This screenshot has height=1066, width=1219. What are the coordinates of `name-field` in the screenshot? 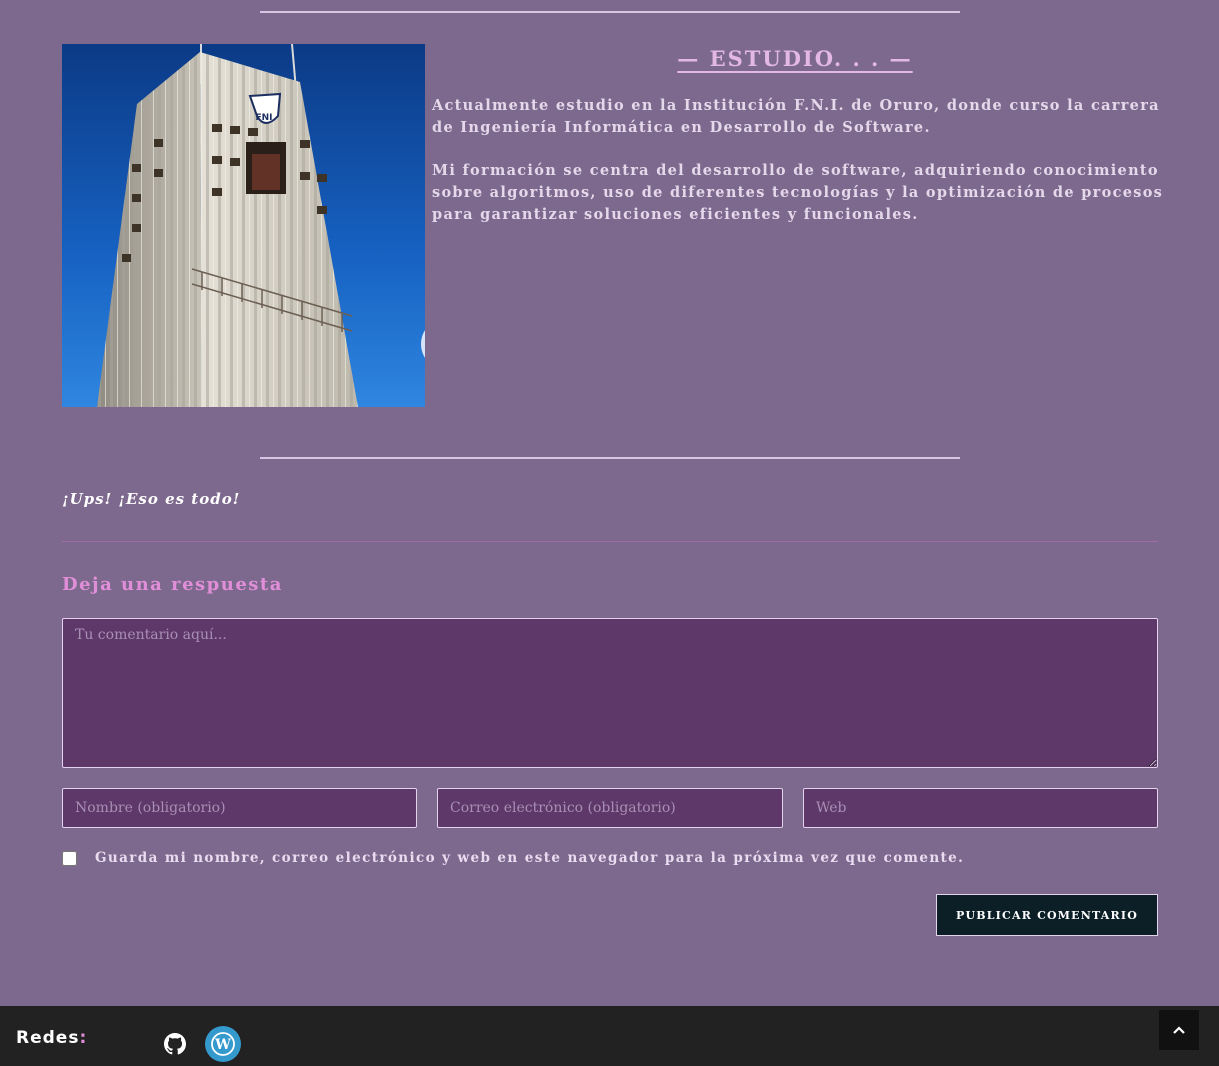 It's located at (239, 808).